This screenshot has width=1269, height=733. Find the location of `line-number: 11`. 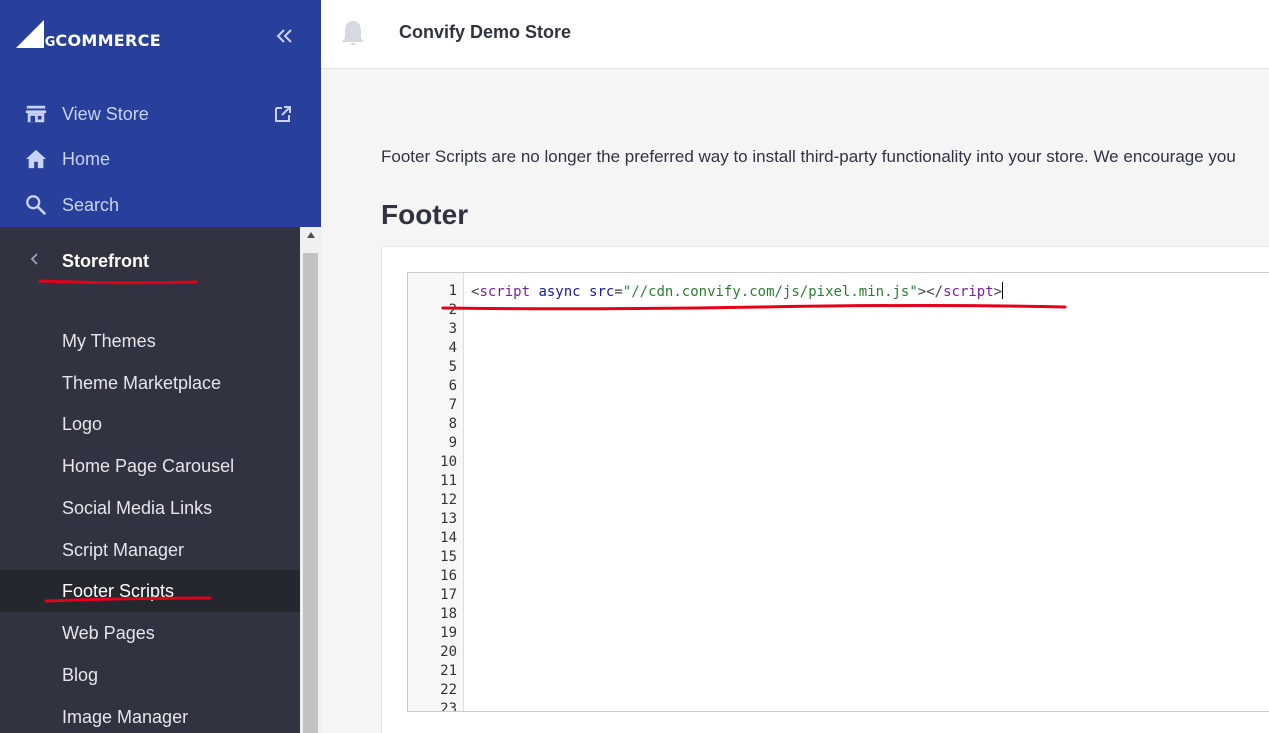

line-number: 11 is located at coordinates (448, 481).